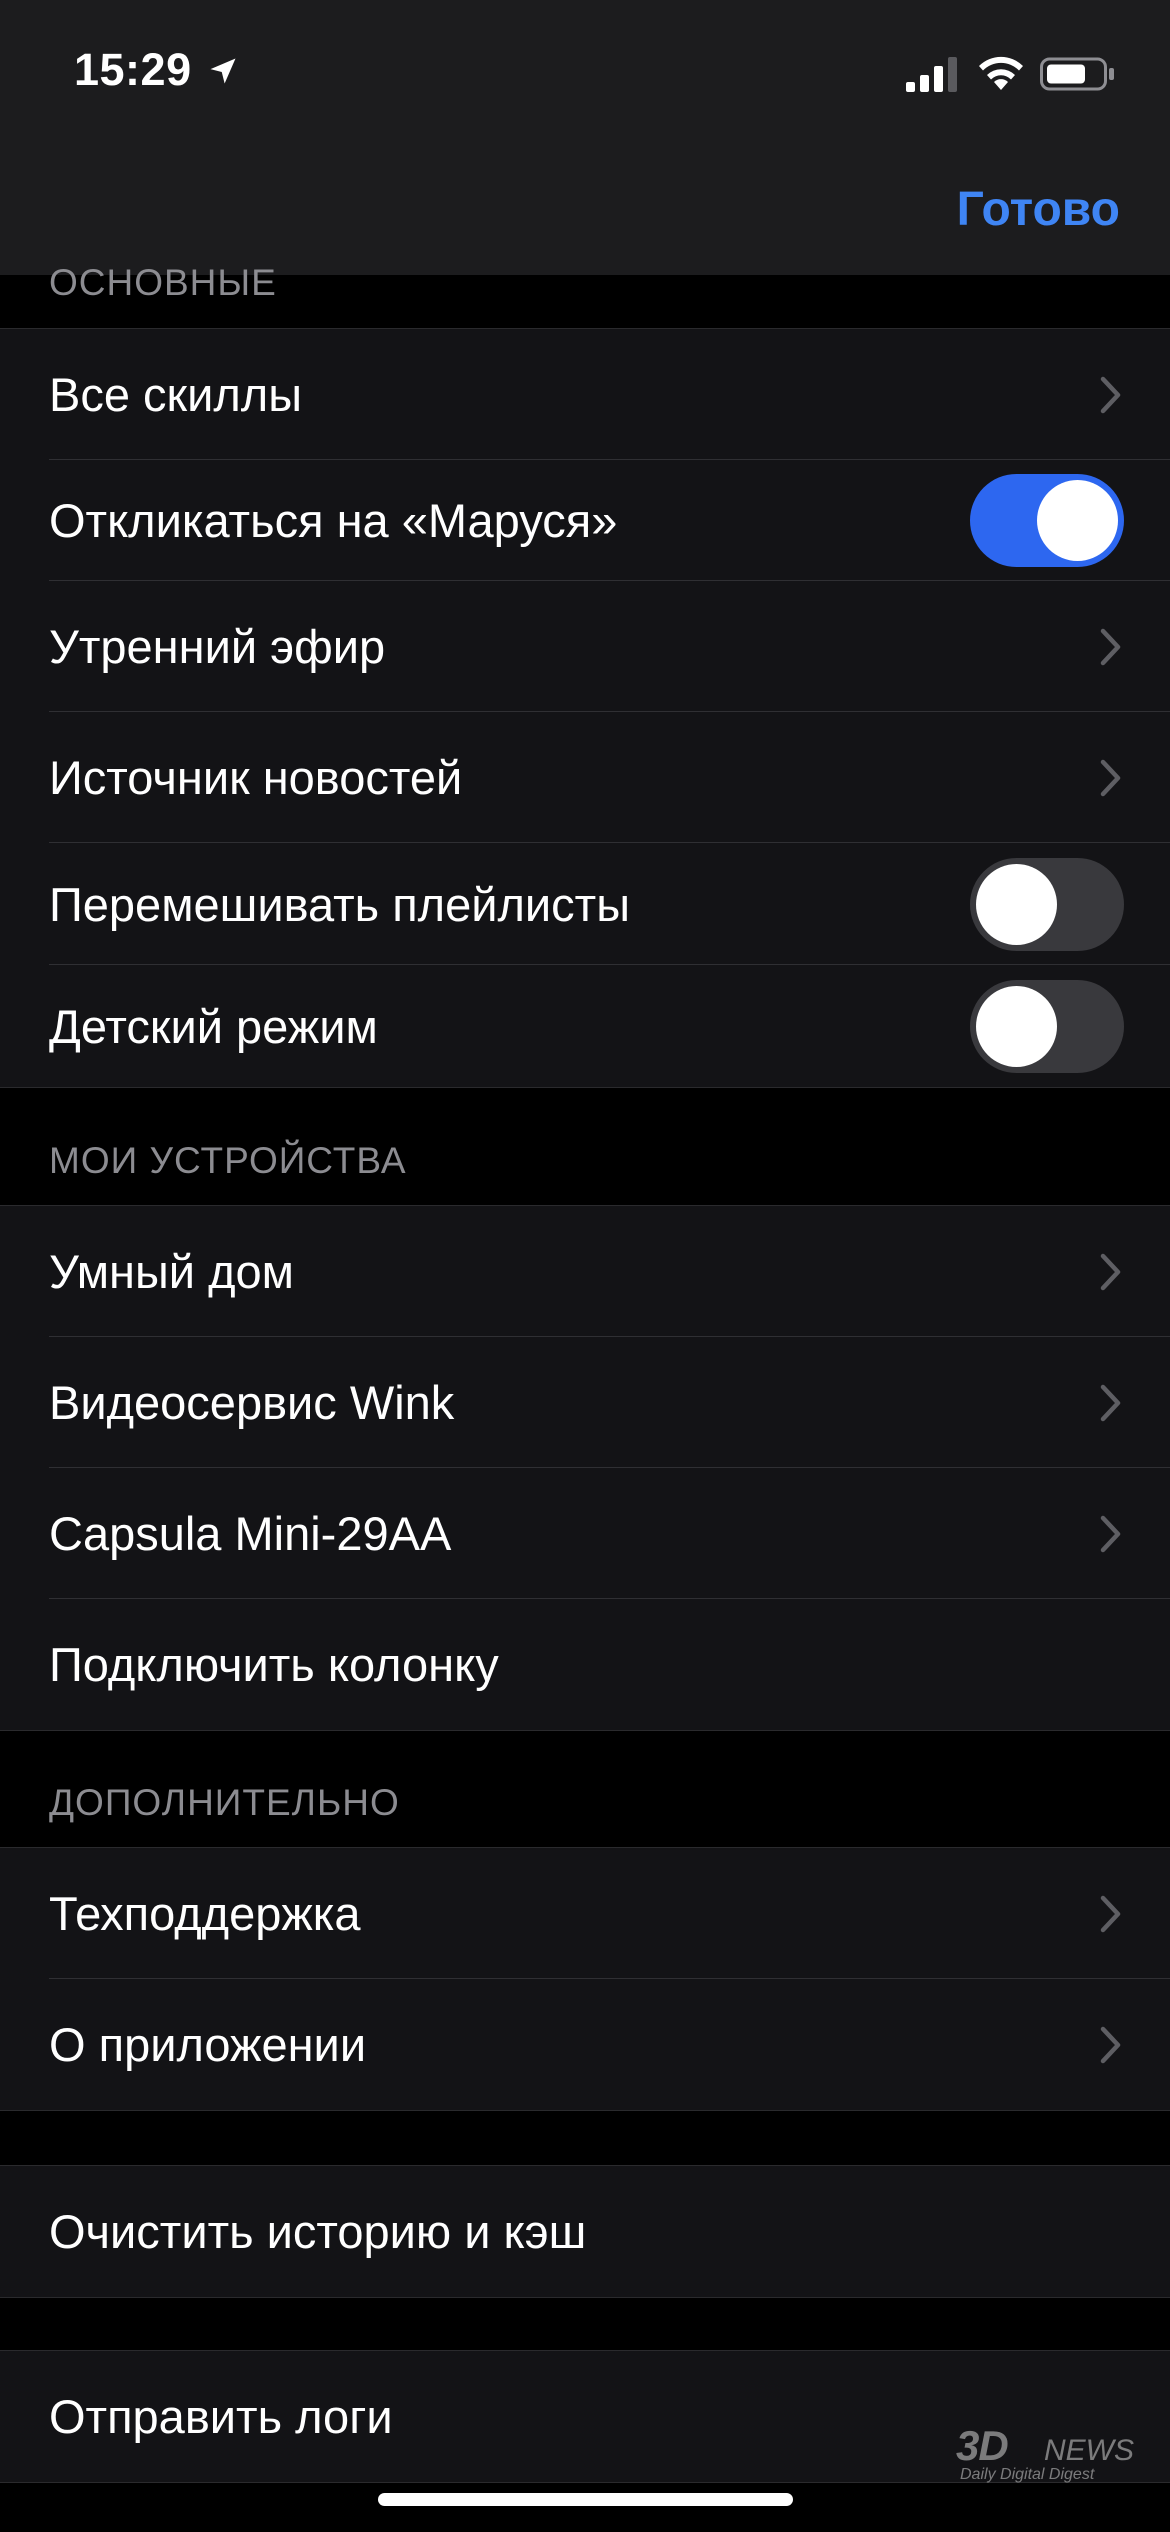 The image size is (1170, 2532). What do you see at coordinates (585, 1402) in the screenshot?
I see `row-wink-video: Видеосервис Wink` at bounding box center [585, 1402].